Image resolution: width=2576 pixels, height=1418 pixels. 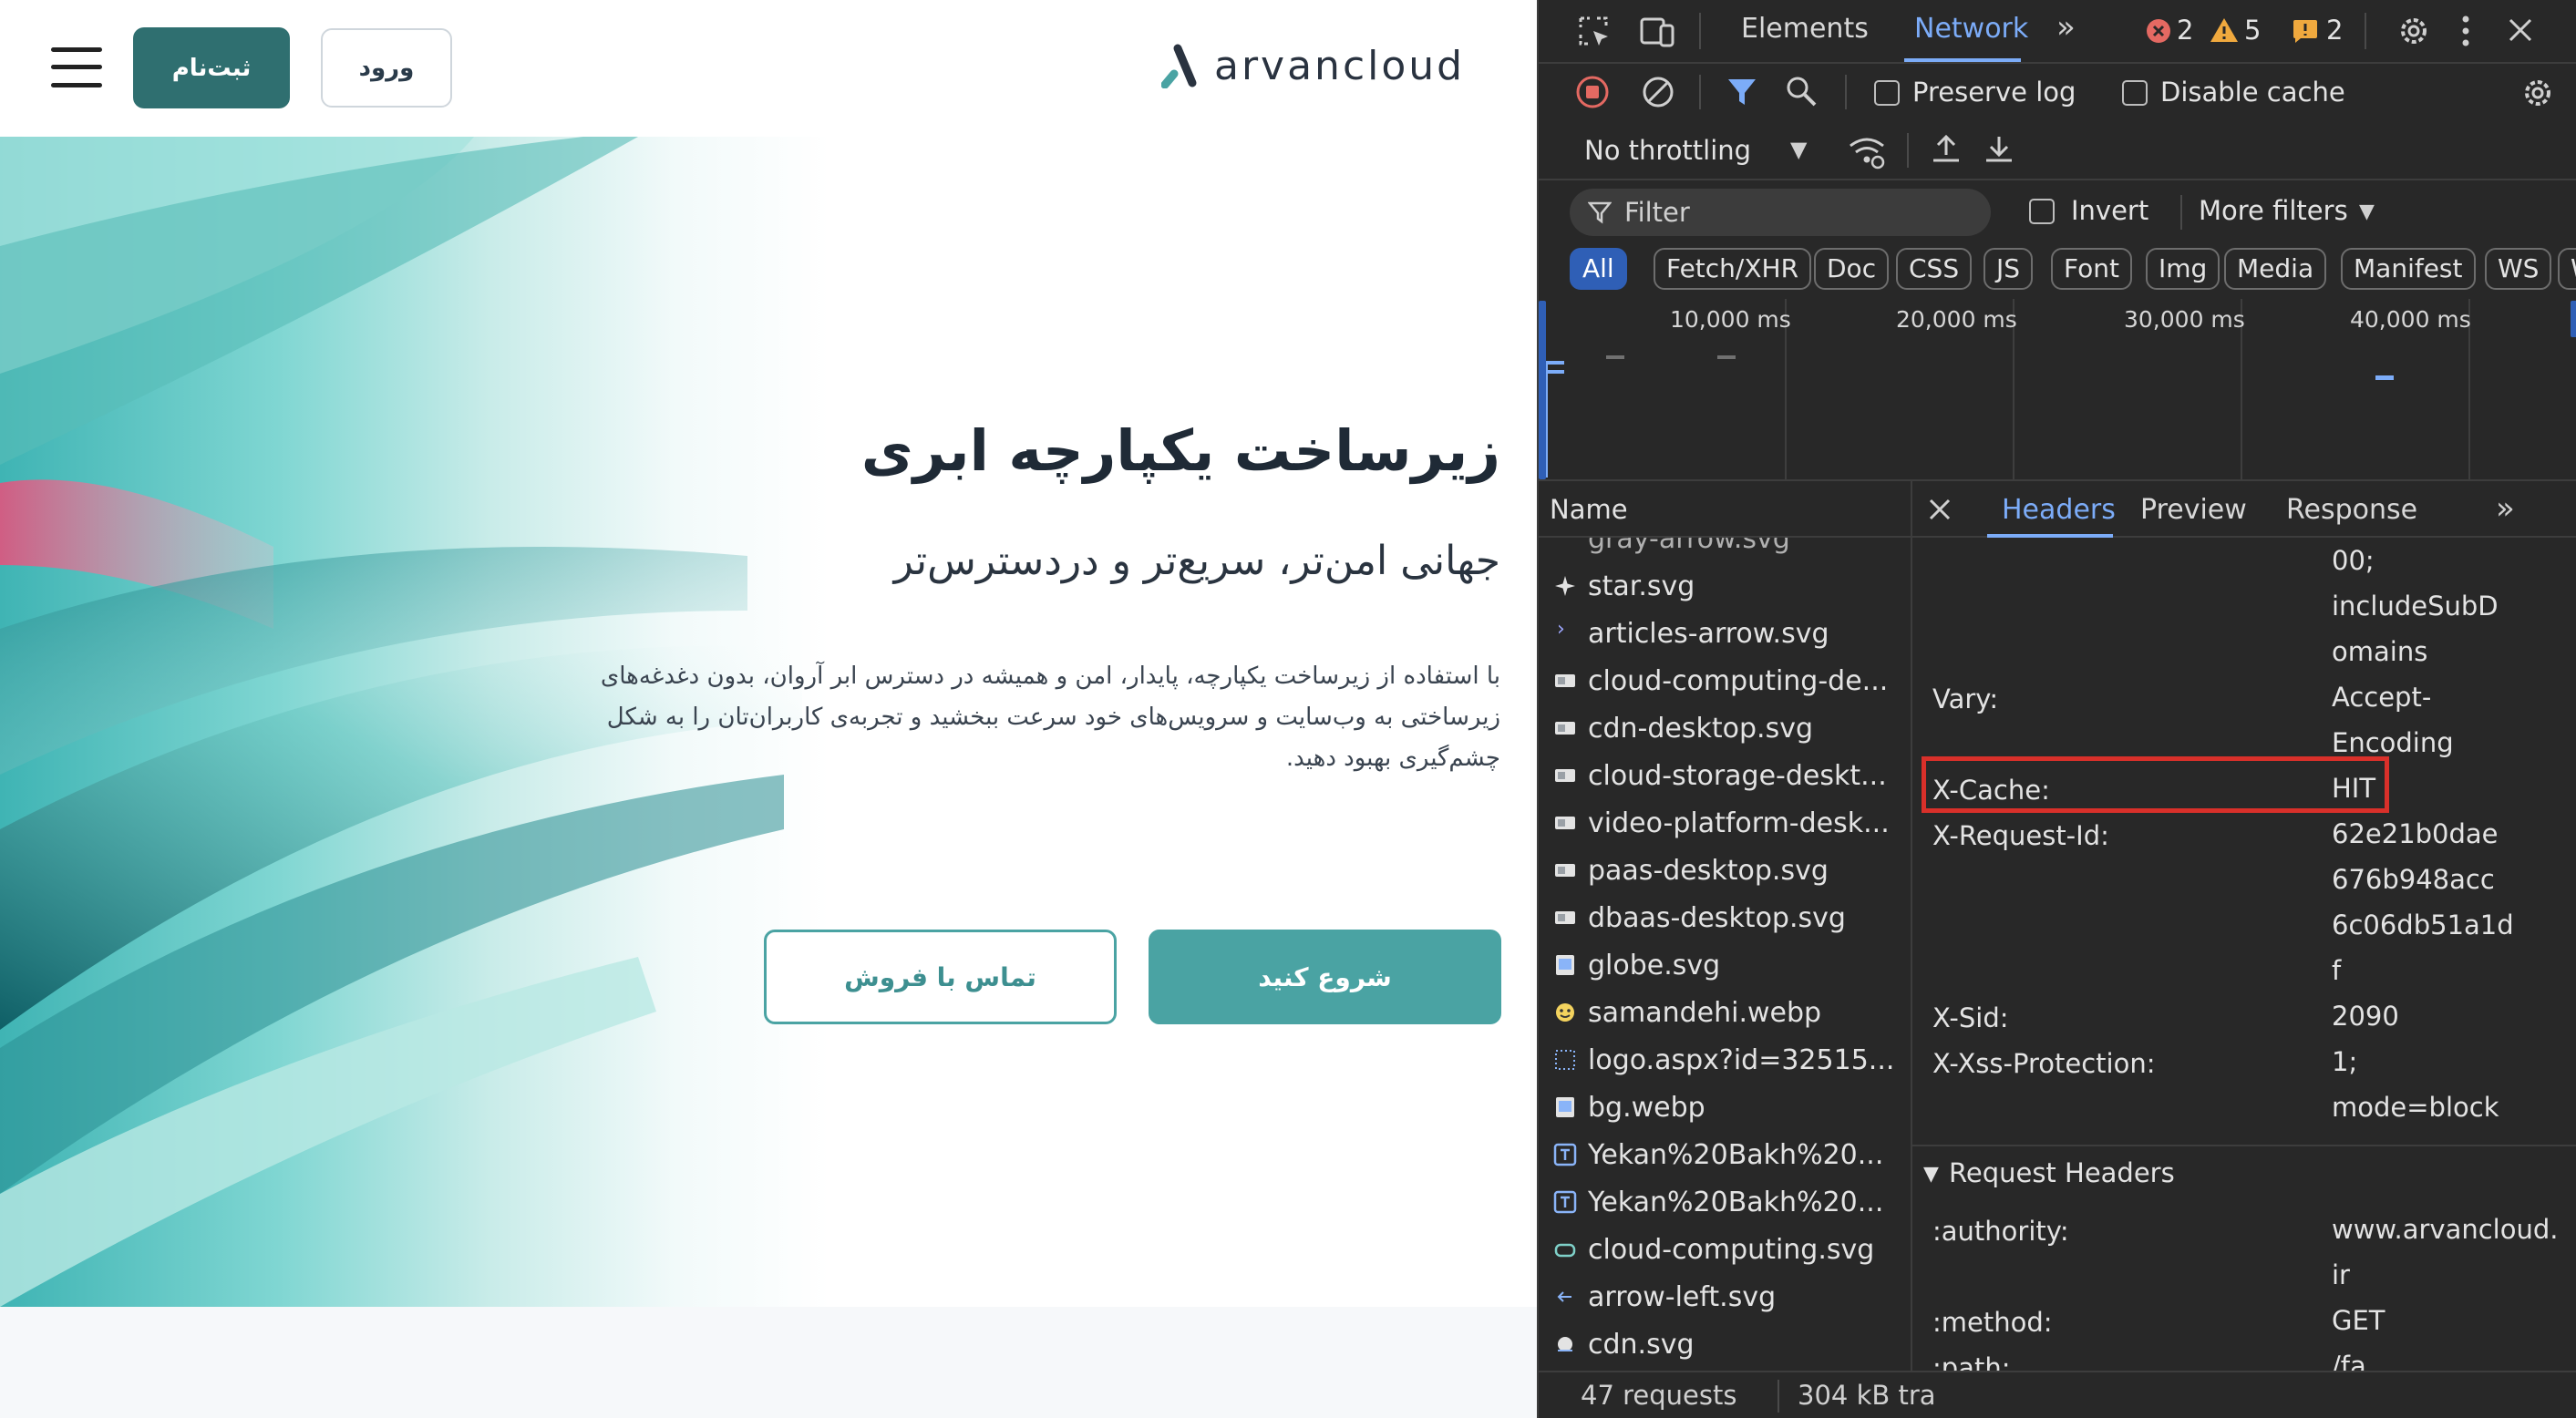 What do you see at coordinates (76, 67) in the screenshot?
I see `menu-hamburger-icon` at bounding box center [76, 67].